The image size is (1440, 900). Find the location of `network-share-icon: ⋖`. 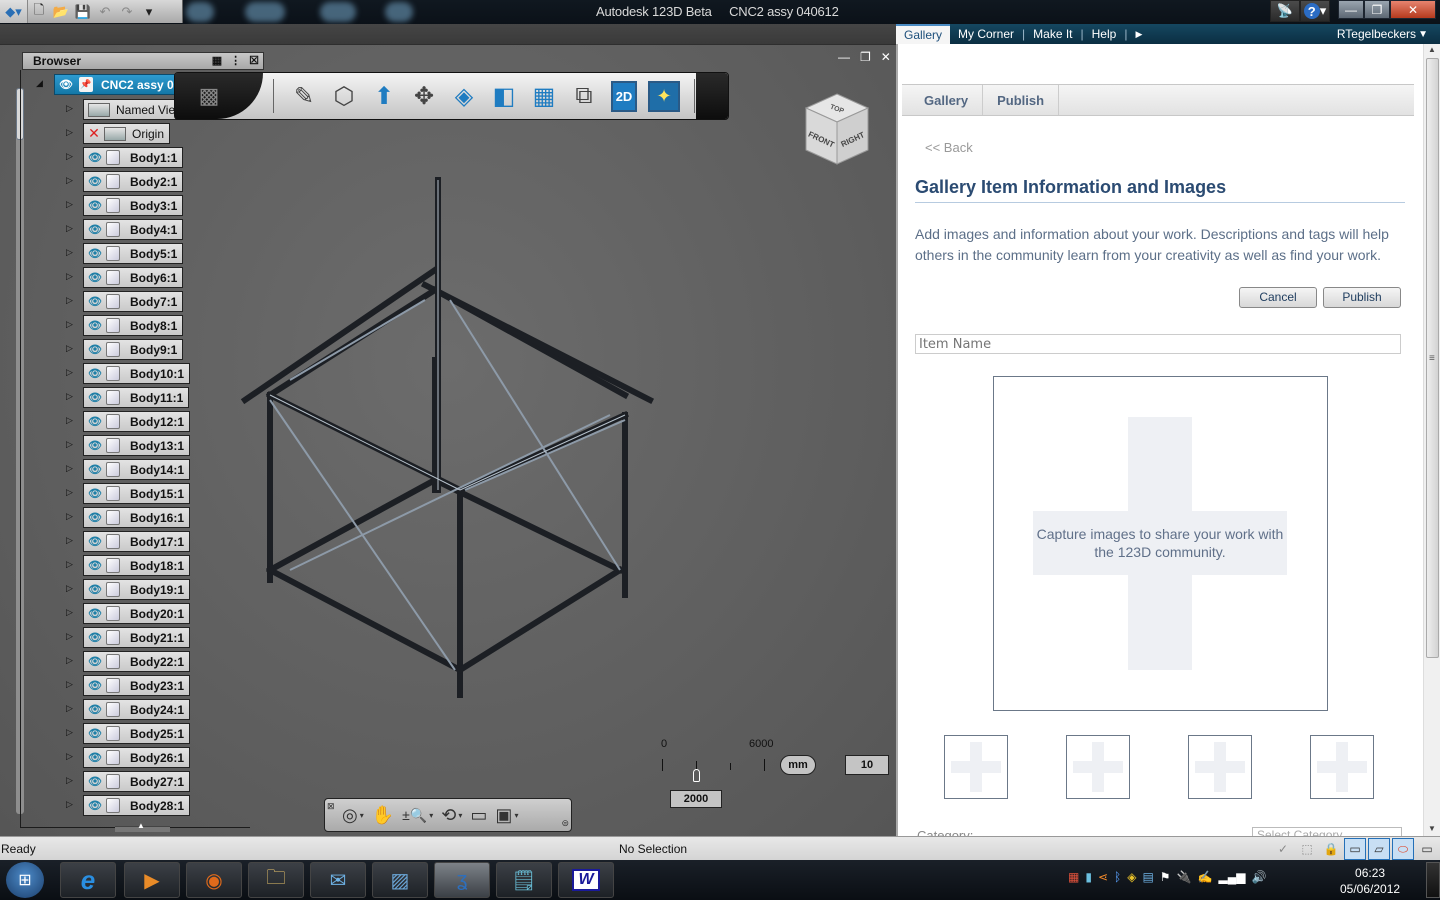

network-share-icon: ⋖ is located at coordinates (1103, 877).